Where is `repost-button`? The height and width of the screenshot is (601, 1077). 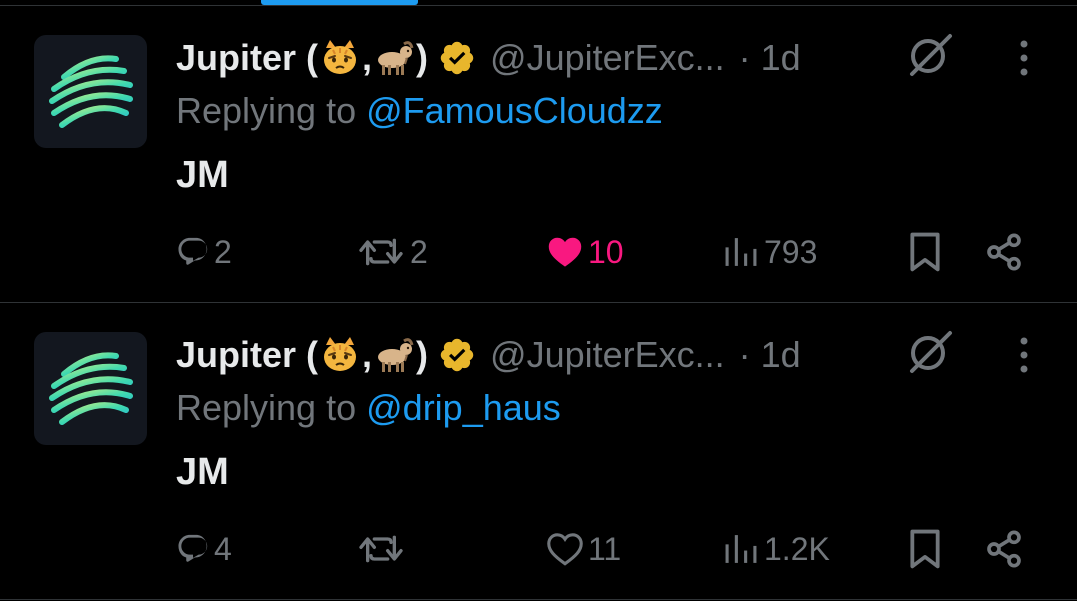 repost-button is located at coordinates (383, 549).